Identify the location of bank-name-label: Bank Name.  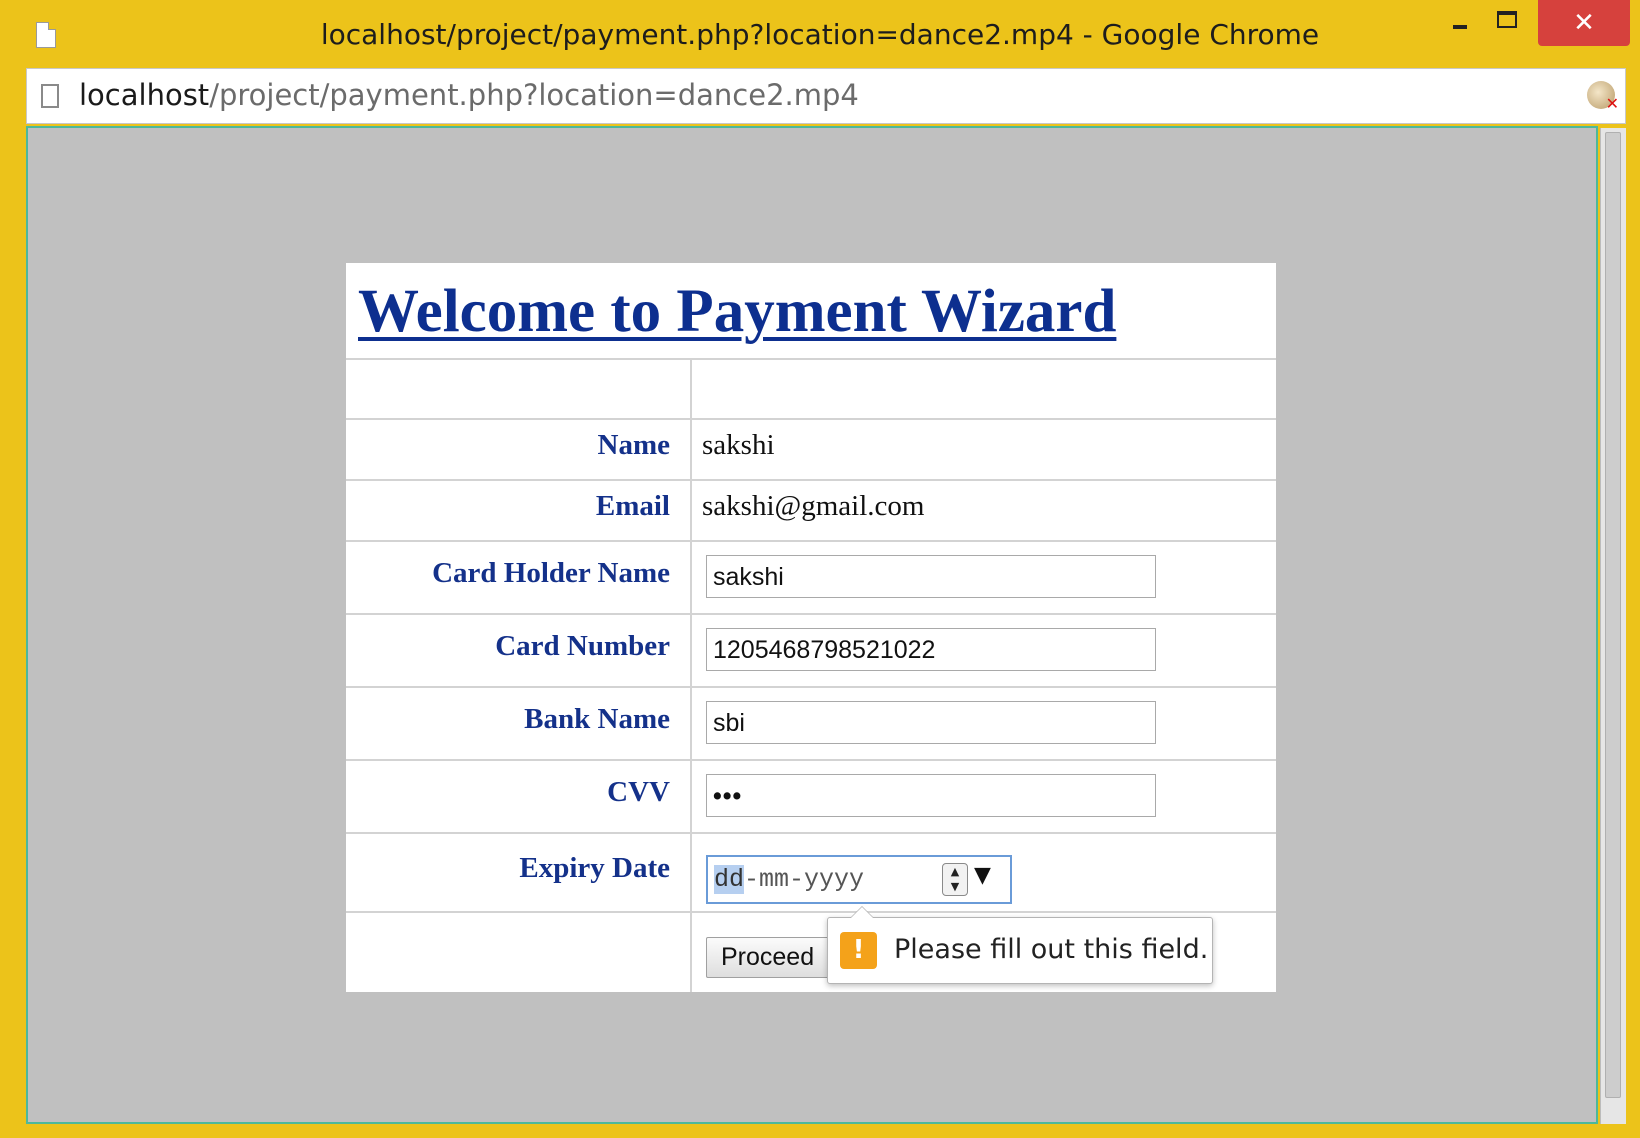
(597, 719).